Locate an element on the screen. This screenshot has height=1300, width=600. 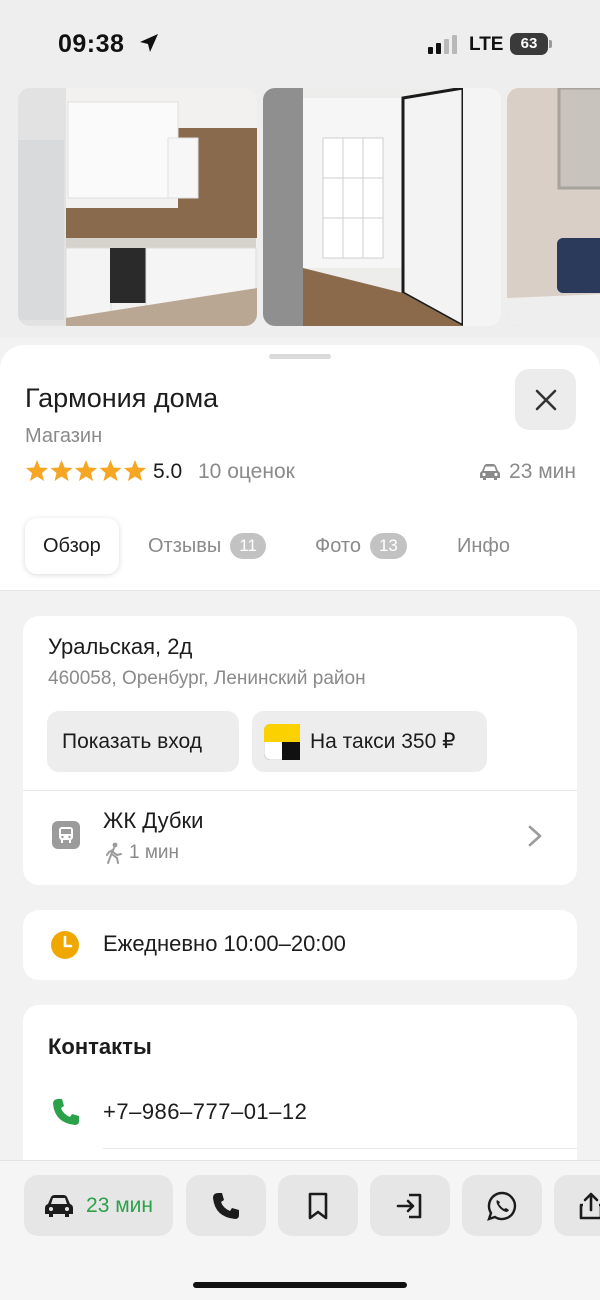
tab-reviews: Отзывы 11 is located at coordinates (207, 546).